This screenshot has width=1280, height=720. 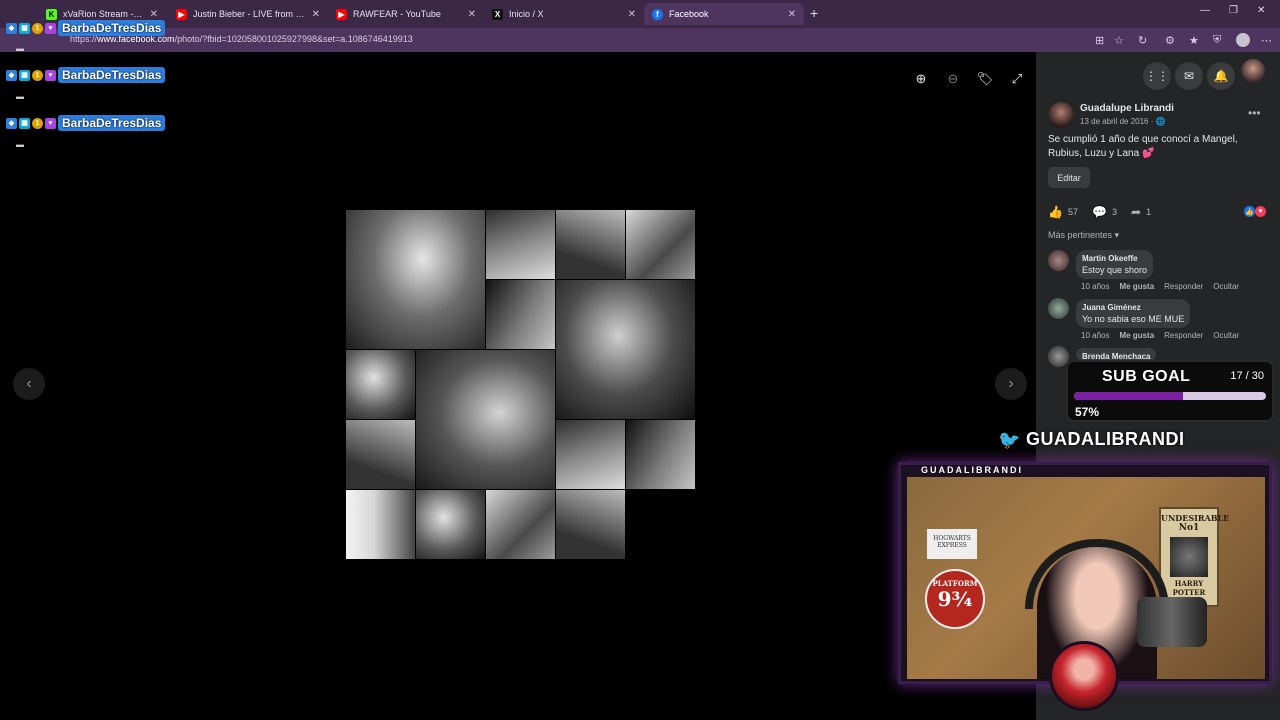 I want to click on author-avatar, so click(x=1061, y=115).